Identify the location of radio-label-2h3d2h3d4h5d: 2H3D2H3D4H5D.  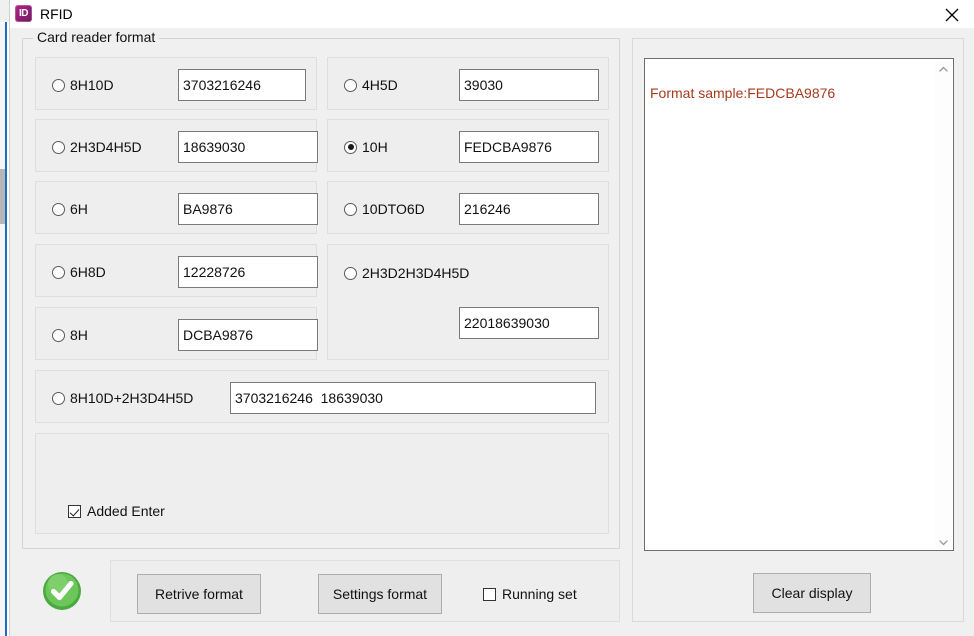
(416, 273).